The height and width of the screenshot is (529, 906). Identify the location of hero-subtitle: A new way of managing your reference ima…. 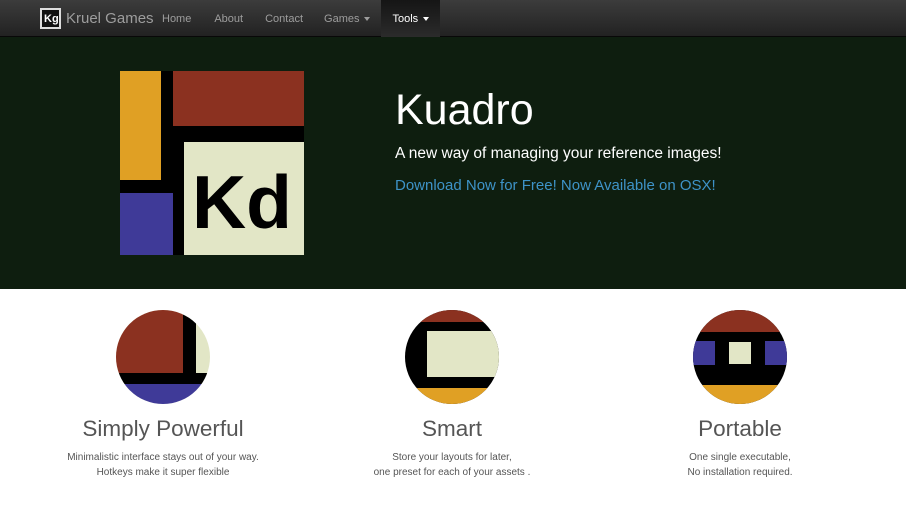
(558, 153).